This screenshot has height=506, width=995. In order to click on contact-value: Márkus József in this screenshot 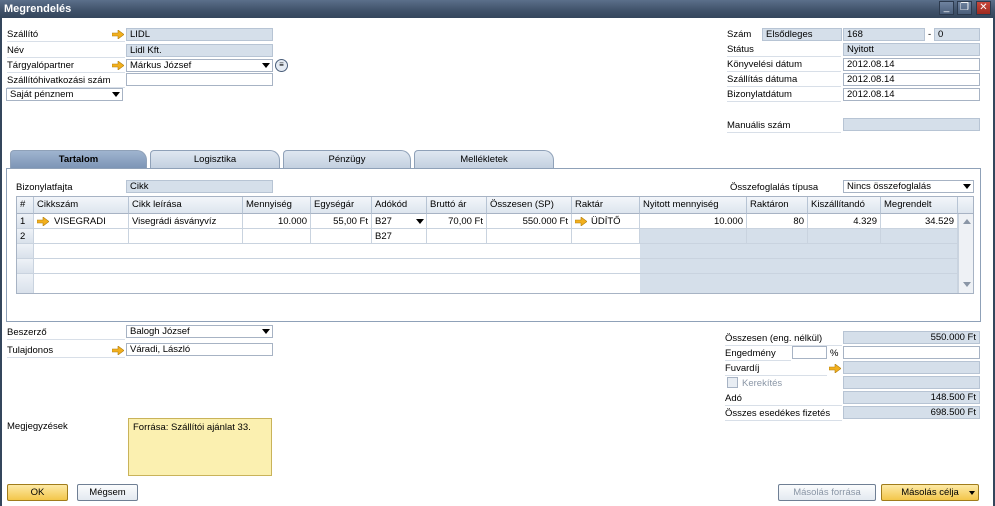, I will do `click(161, 65)`.